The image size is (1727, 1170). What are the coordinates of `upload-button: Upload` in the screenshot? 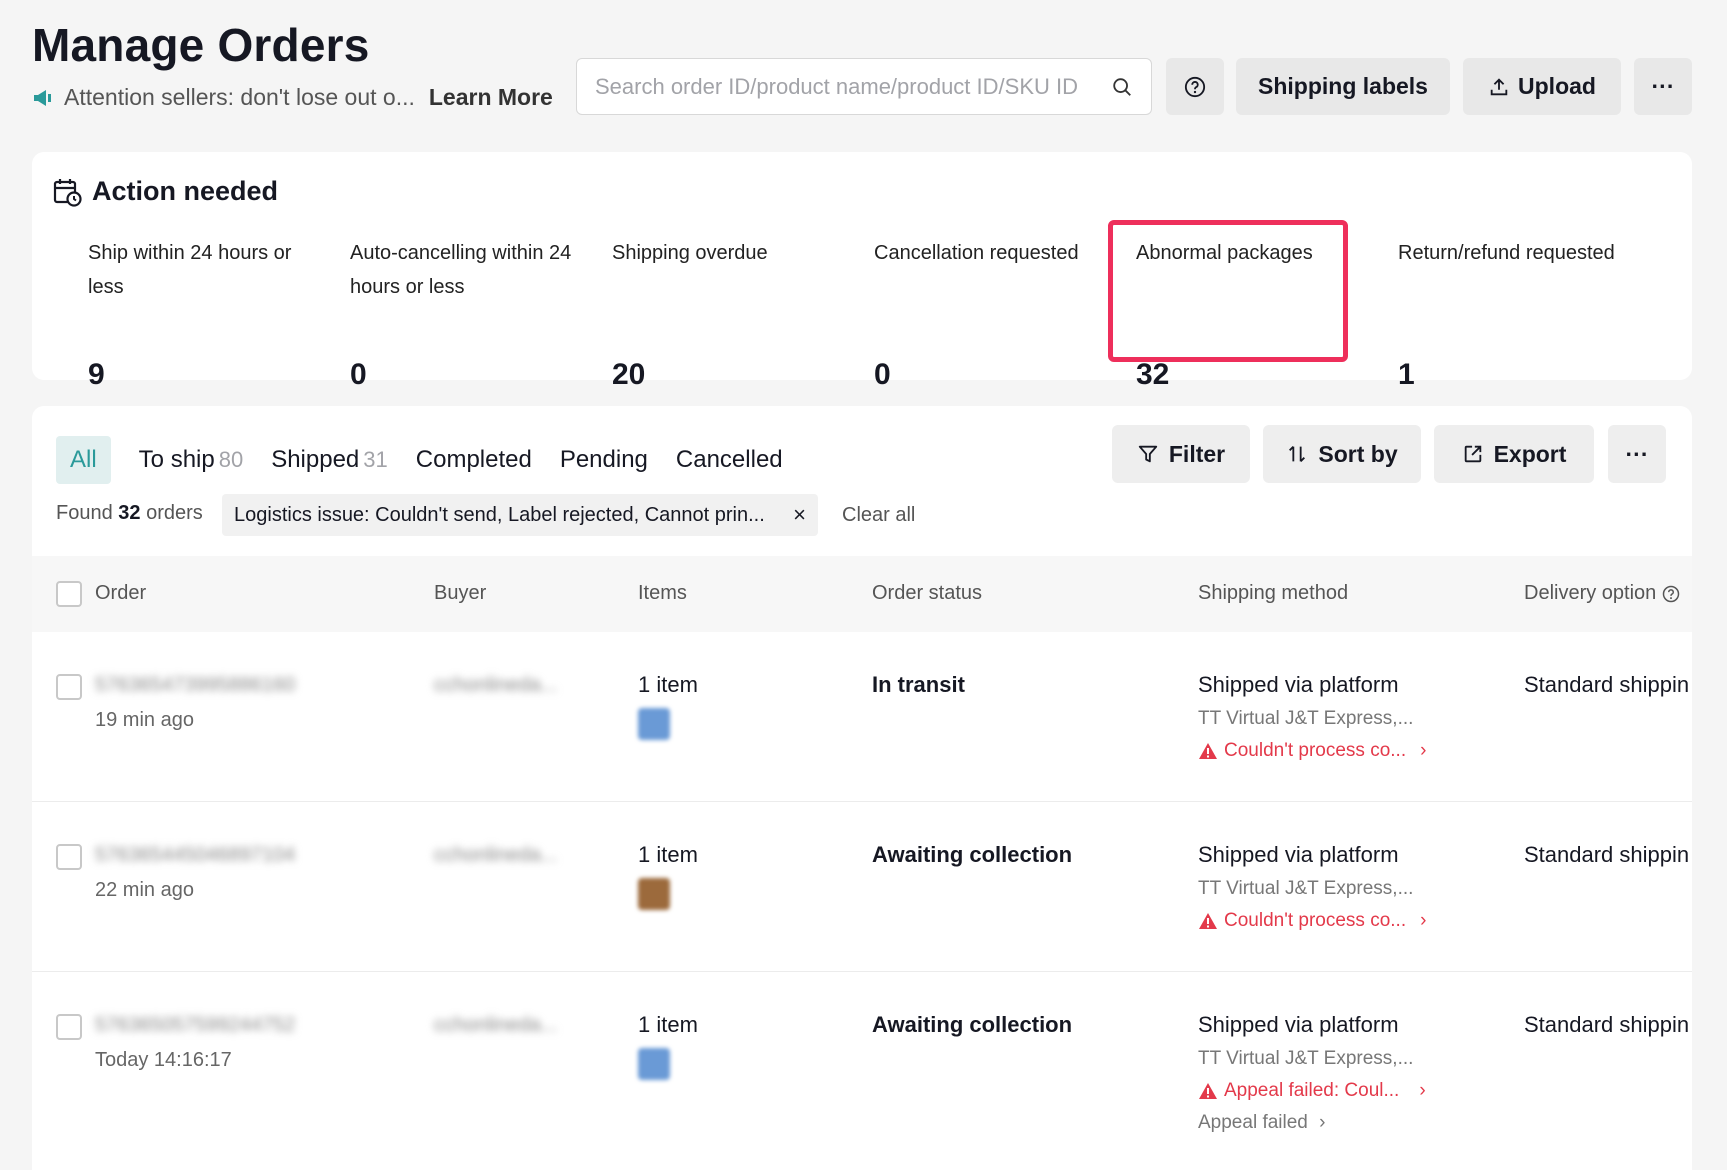 It's located at (1542, 86).